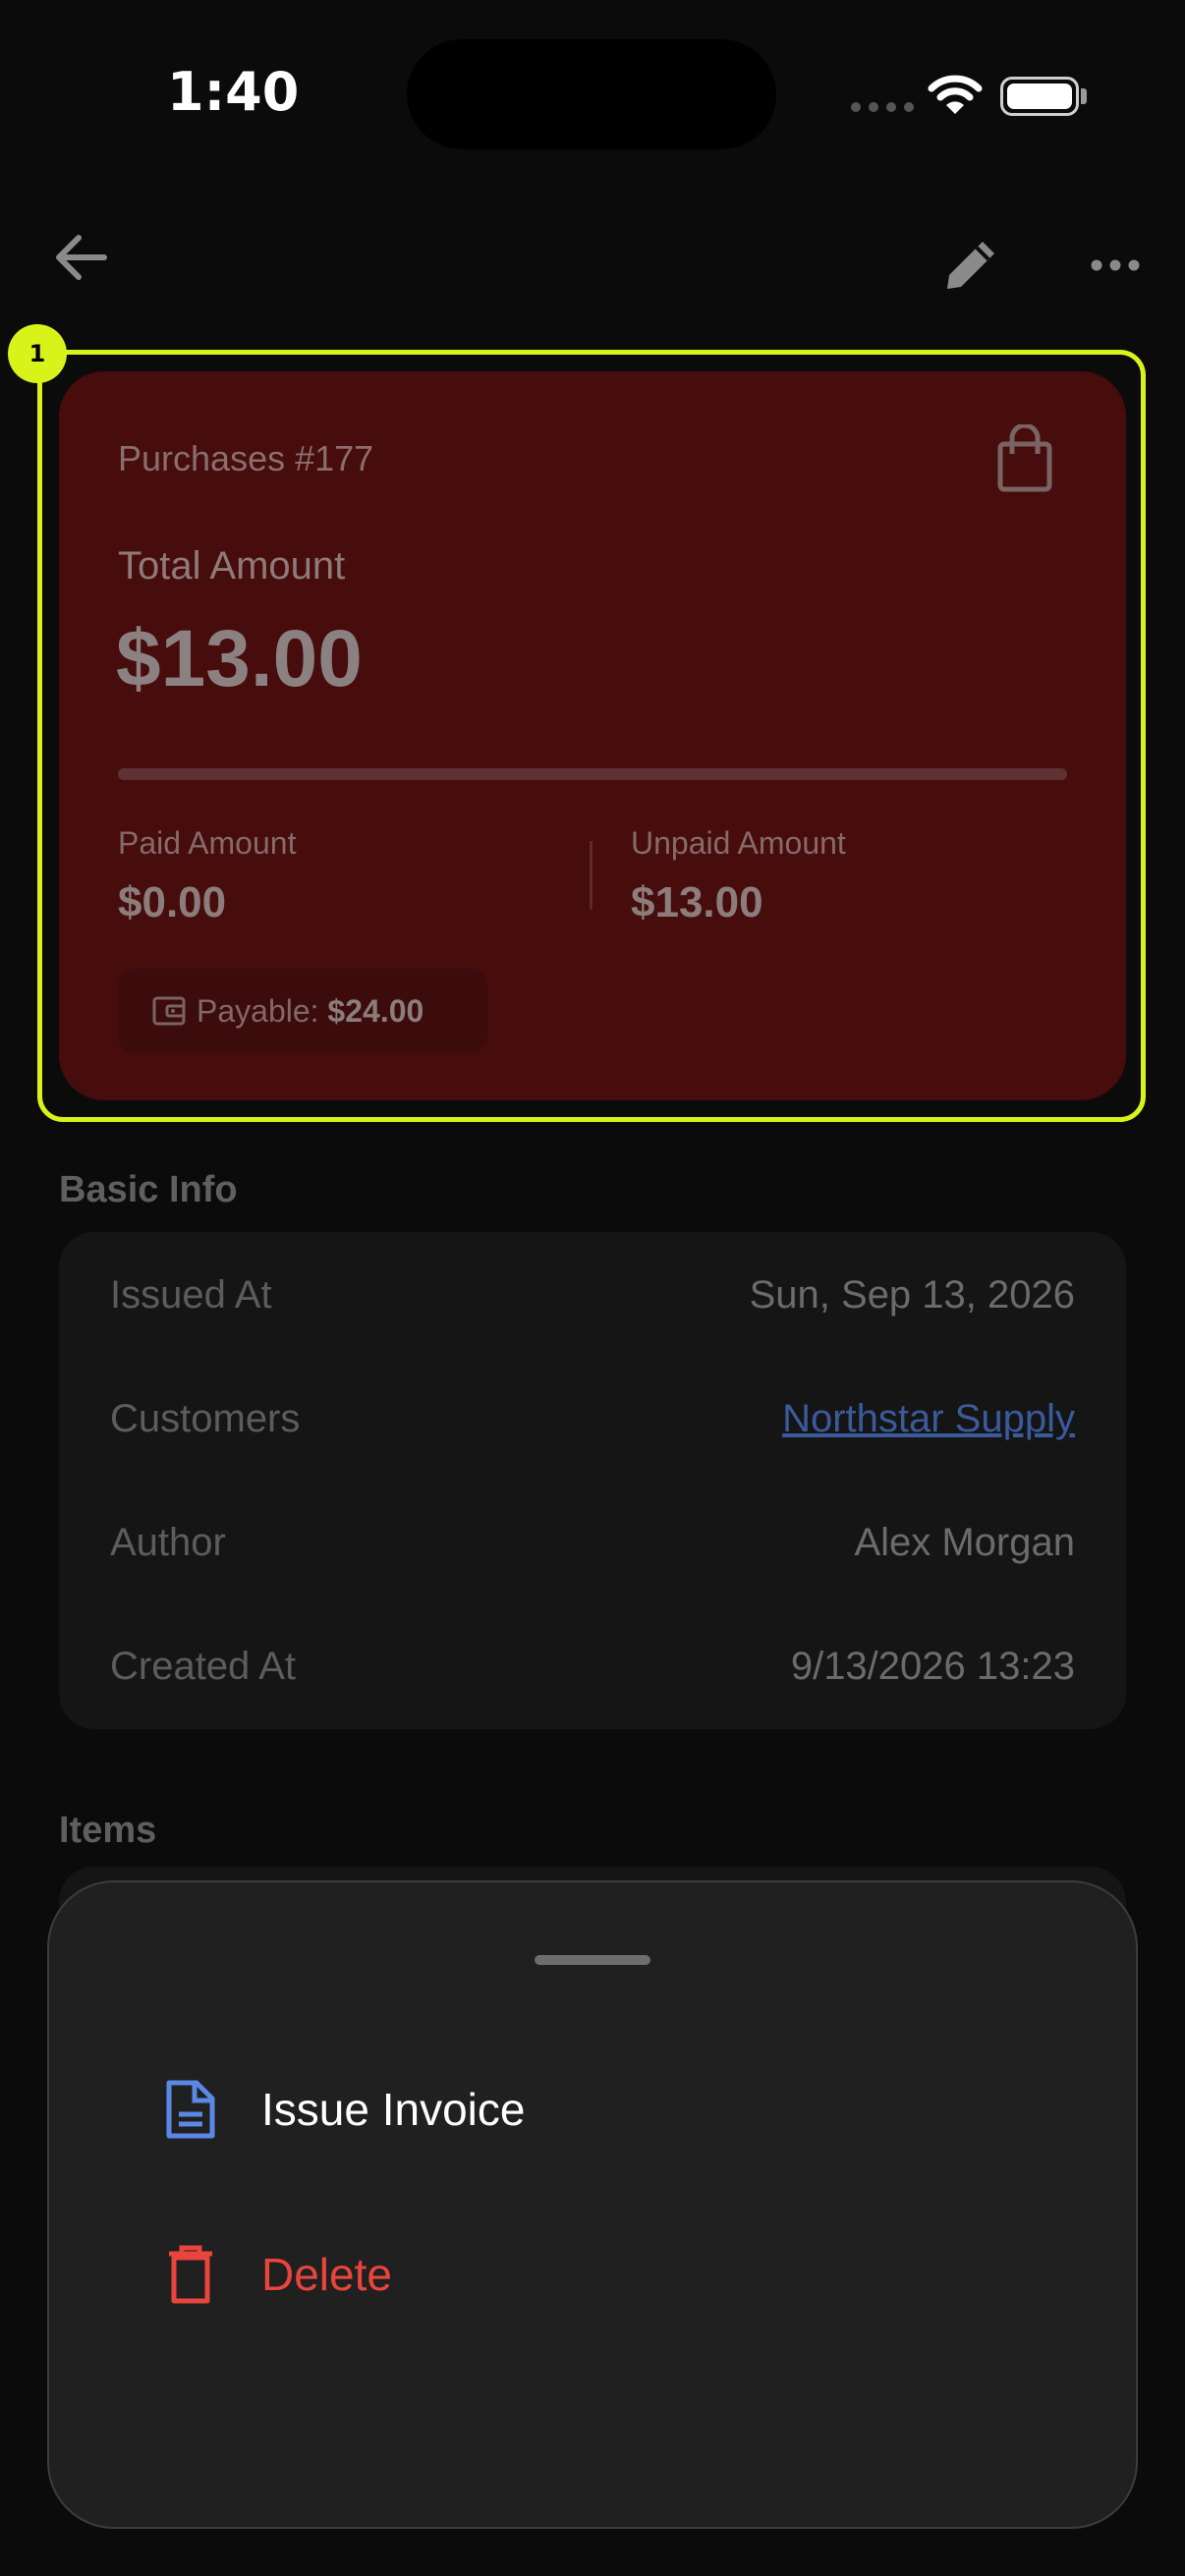  I want to click on delete-action: Delete, so click(279, 2274).